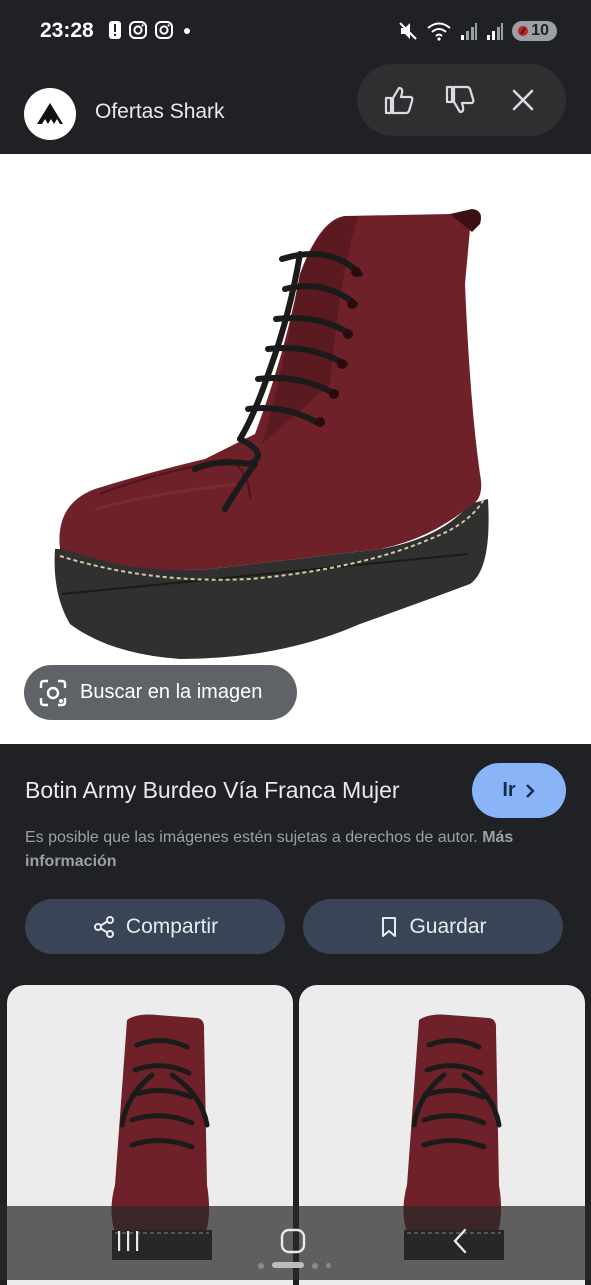  I want to click on lens-icon, so click(53, 692).